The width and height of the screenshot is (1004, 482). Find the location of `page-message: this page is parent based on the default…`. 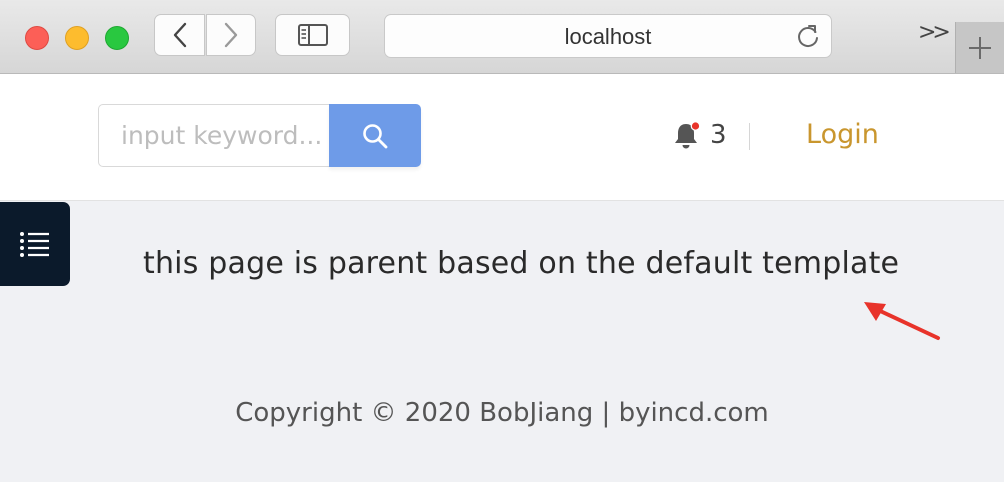

page-message: this page is parent based on the default… is located at coordinates (521, 263).